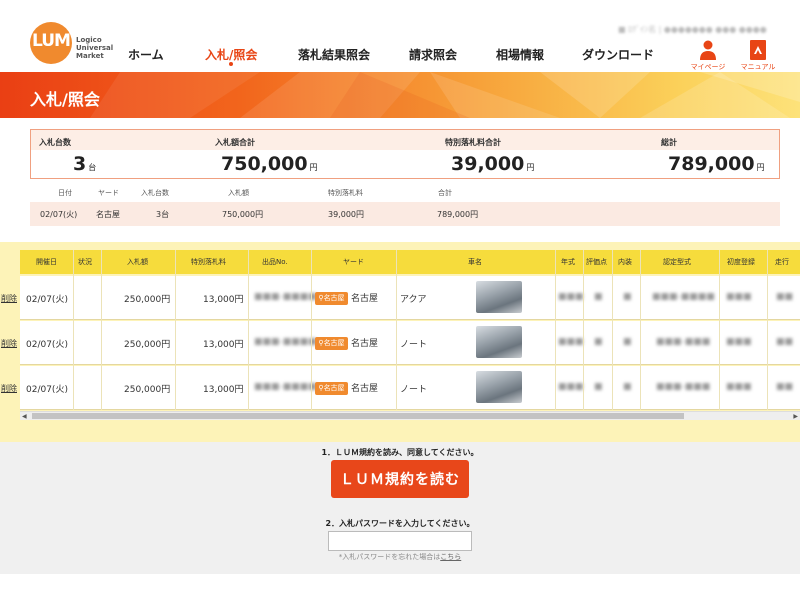  What do you see at coordinates (400, 523) in the screenshot?
I see `step2-instruction: 2．入札パスワードを入力してください。` at bounding box center [400, 523].